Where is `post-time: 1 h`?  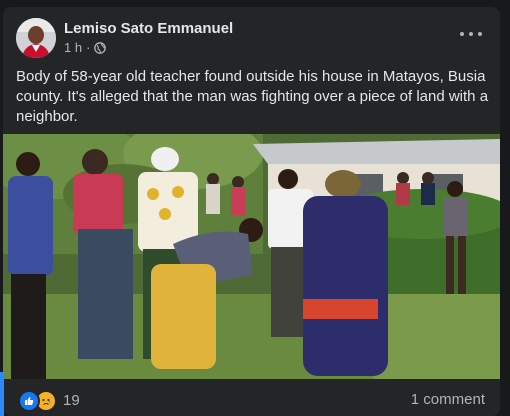
post-time: 1 h is located at coordinates (73, 48).